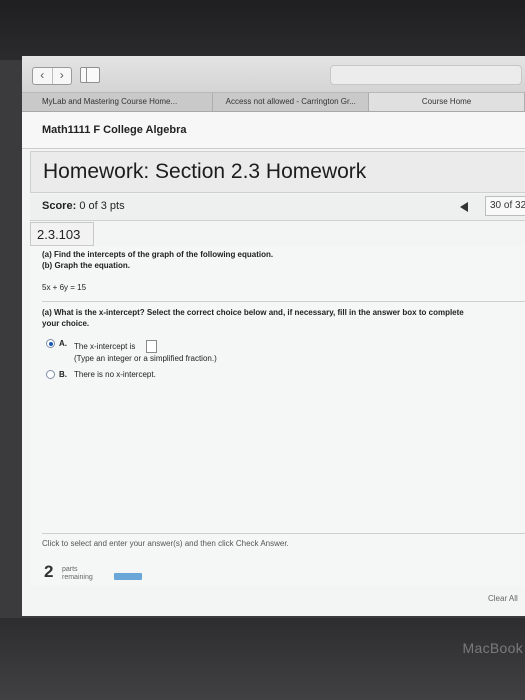 The width and height of the screenshot is (525, 700). I want to click on question-number: 2.3.103, so click(59, 234).